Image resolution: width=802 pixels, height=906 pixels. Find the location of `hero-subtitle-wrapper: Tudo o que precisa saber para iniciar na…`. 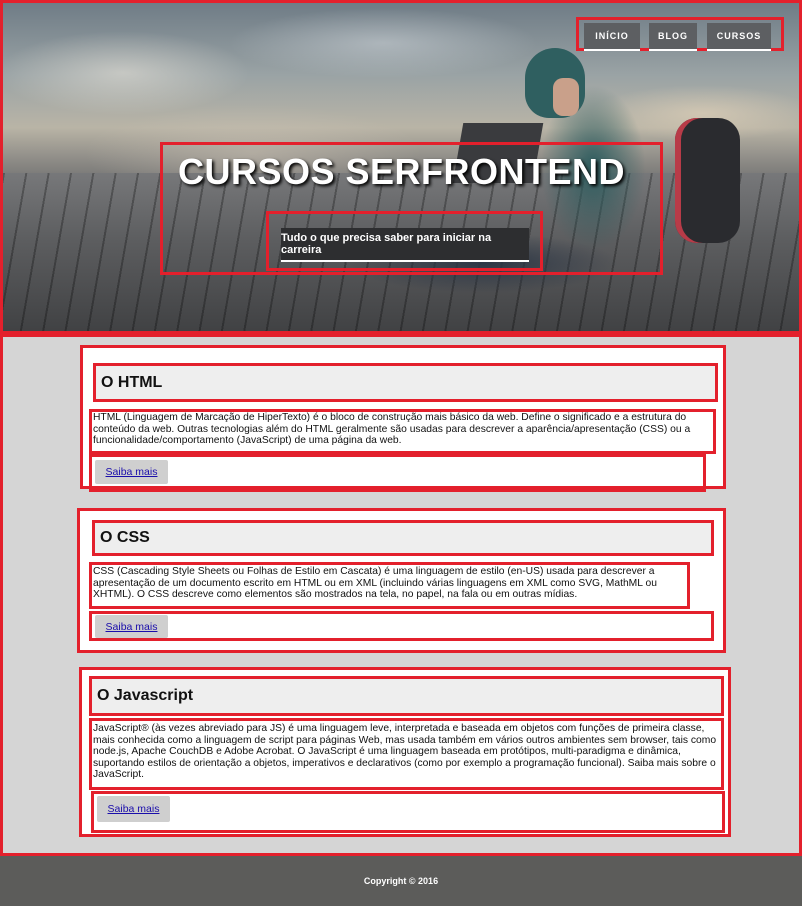

hero-subtitle-wrapper: Tudo o que precisa saber para iniciar na… is located at coordinates (404, 241).